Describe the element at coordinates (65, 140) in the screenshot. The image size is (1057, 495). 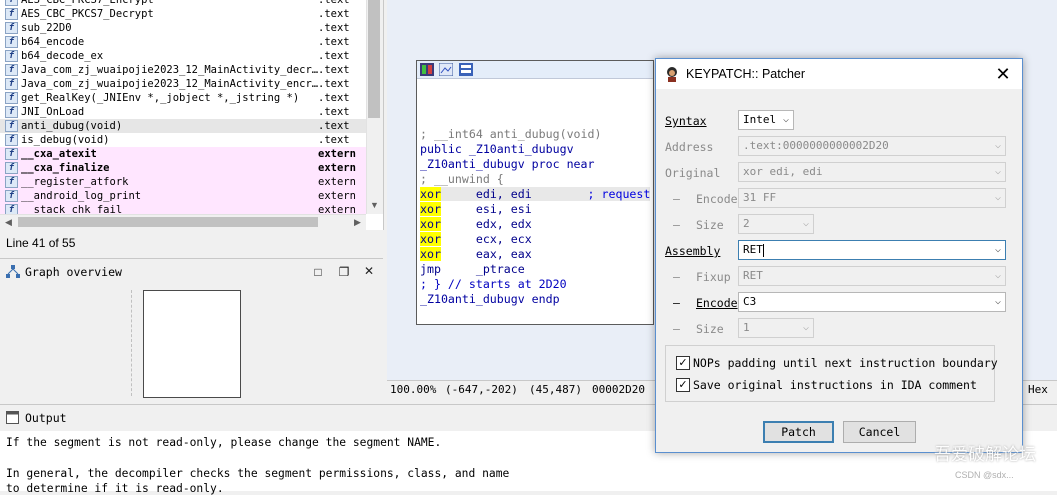
I see `function-name: is_debug(void)` at that location.